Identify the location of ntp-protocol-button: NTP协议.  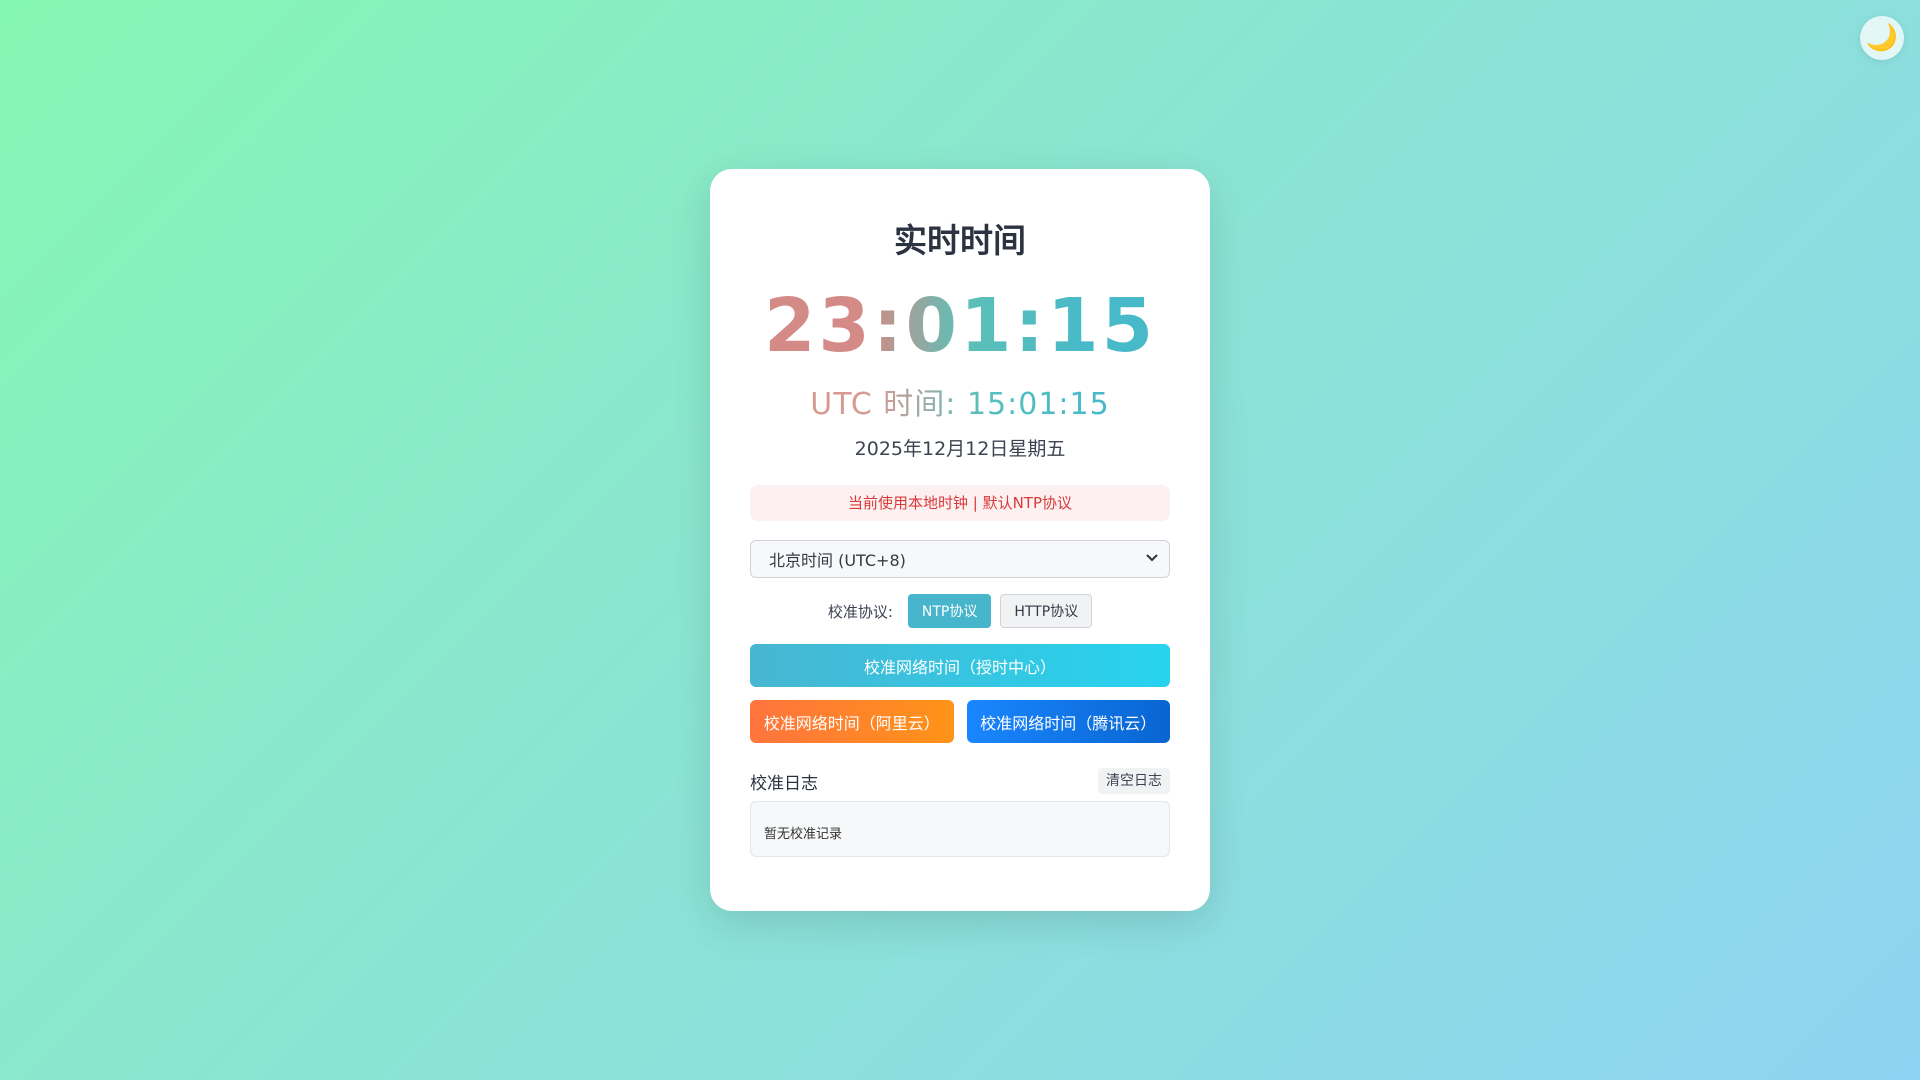
(949, 611).